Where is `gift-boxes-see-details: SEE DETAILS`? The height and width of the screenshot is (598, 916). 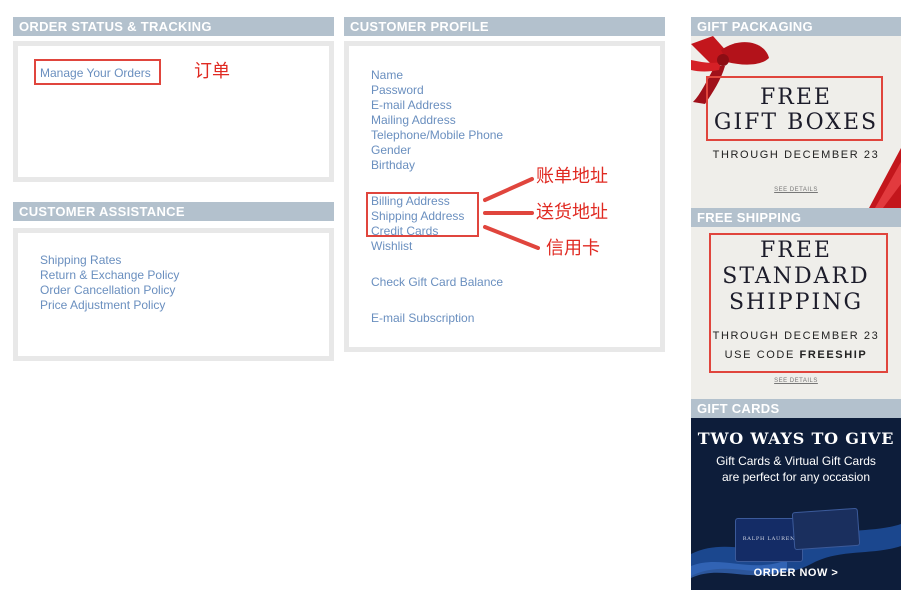 gift-boxes-see-details: SEE DETAILS is located at coordinates (796, 190).